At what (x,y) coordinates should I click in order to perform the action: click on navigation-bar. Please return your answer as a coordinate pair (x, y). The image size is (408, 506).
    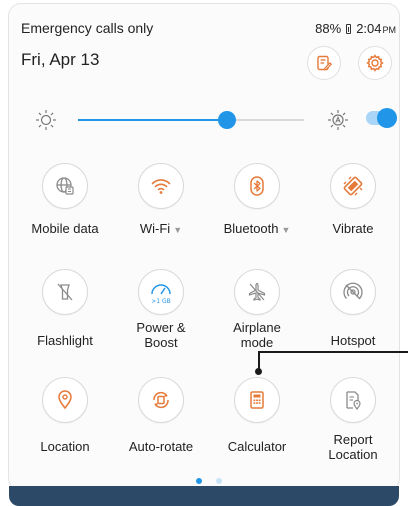
    Looking at the image, I should click on (204, 496).